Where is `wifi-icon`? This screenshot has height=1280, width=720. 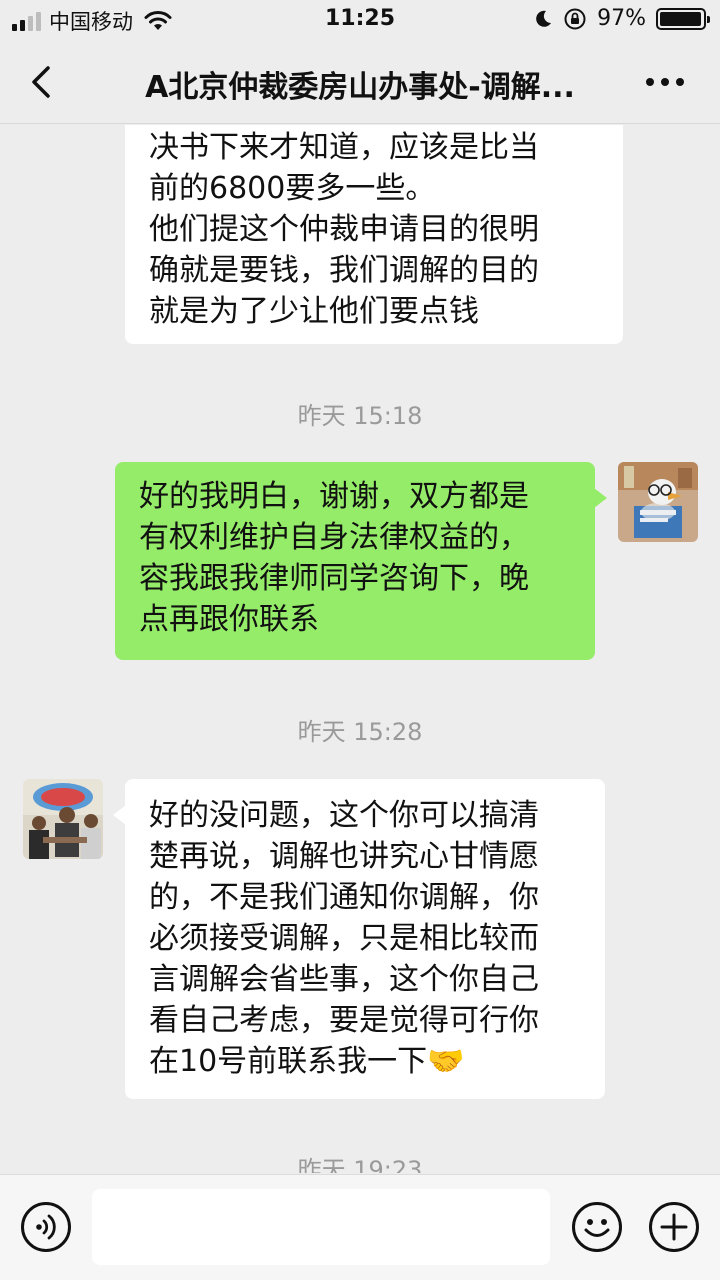
wifi-icon is located at coordinates (158, 20).